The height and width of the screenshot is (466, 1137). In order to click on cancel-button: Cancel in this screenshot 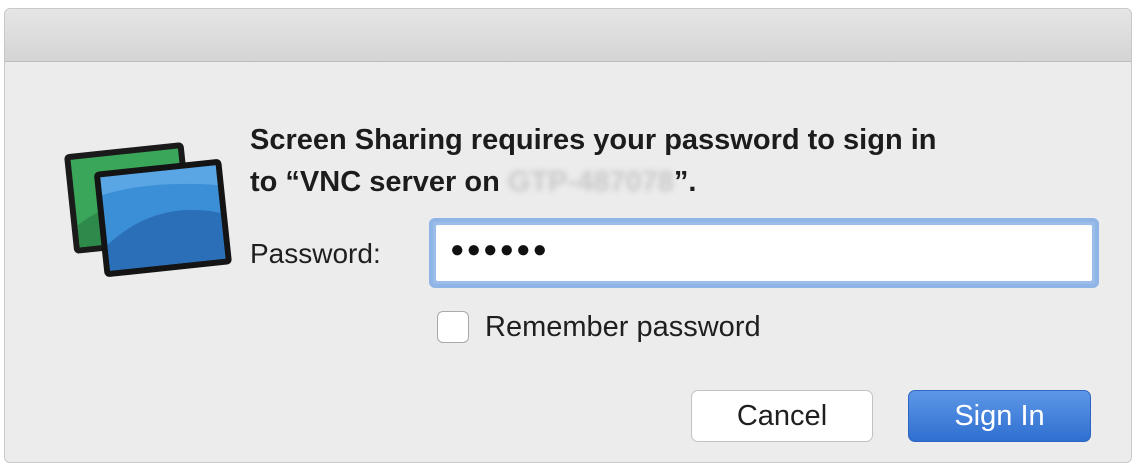, I will do `click(782, 416)`.